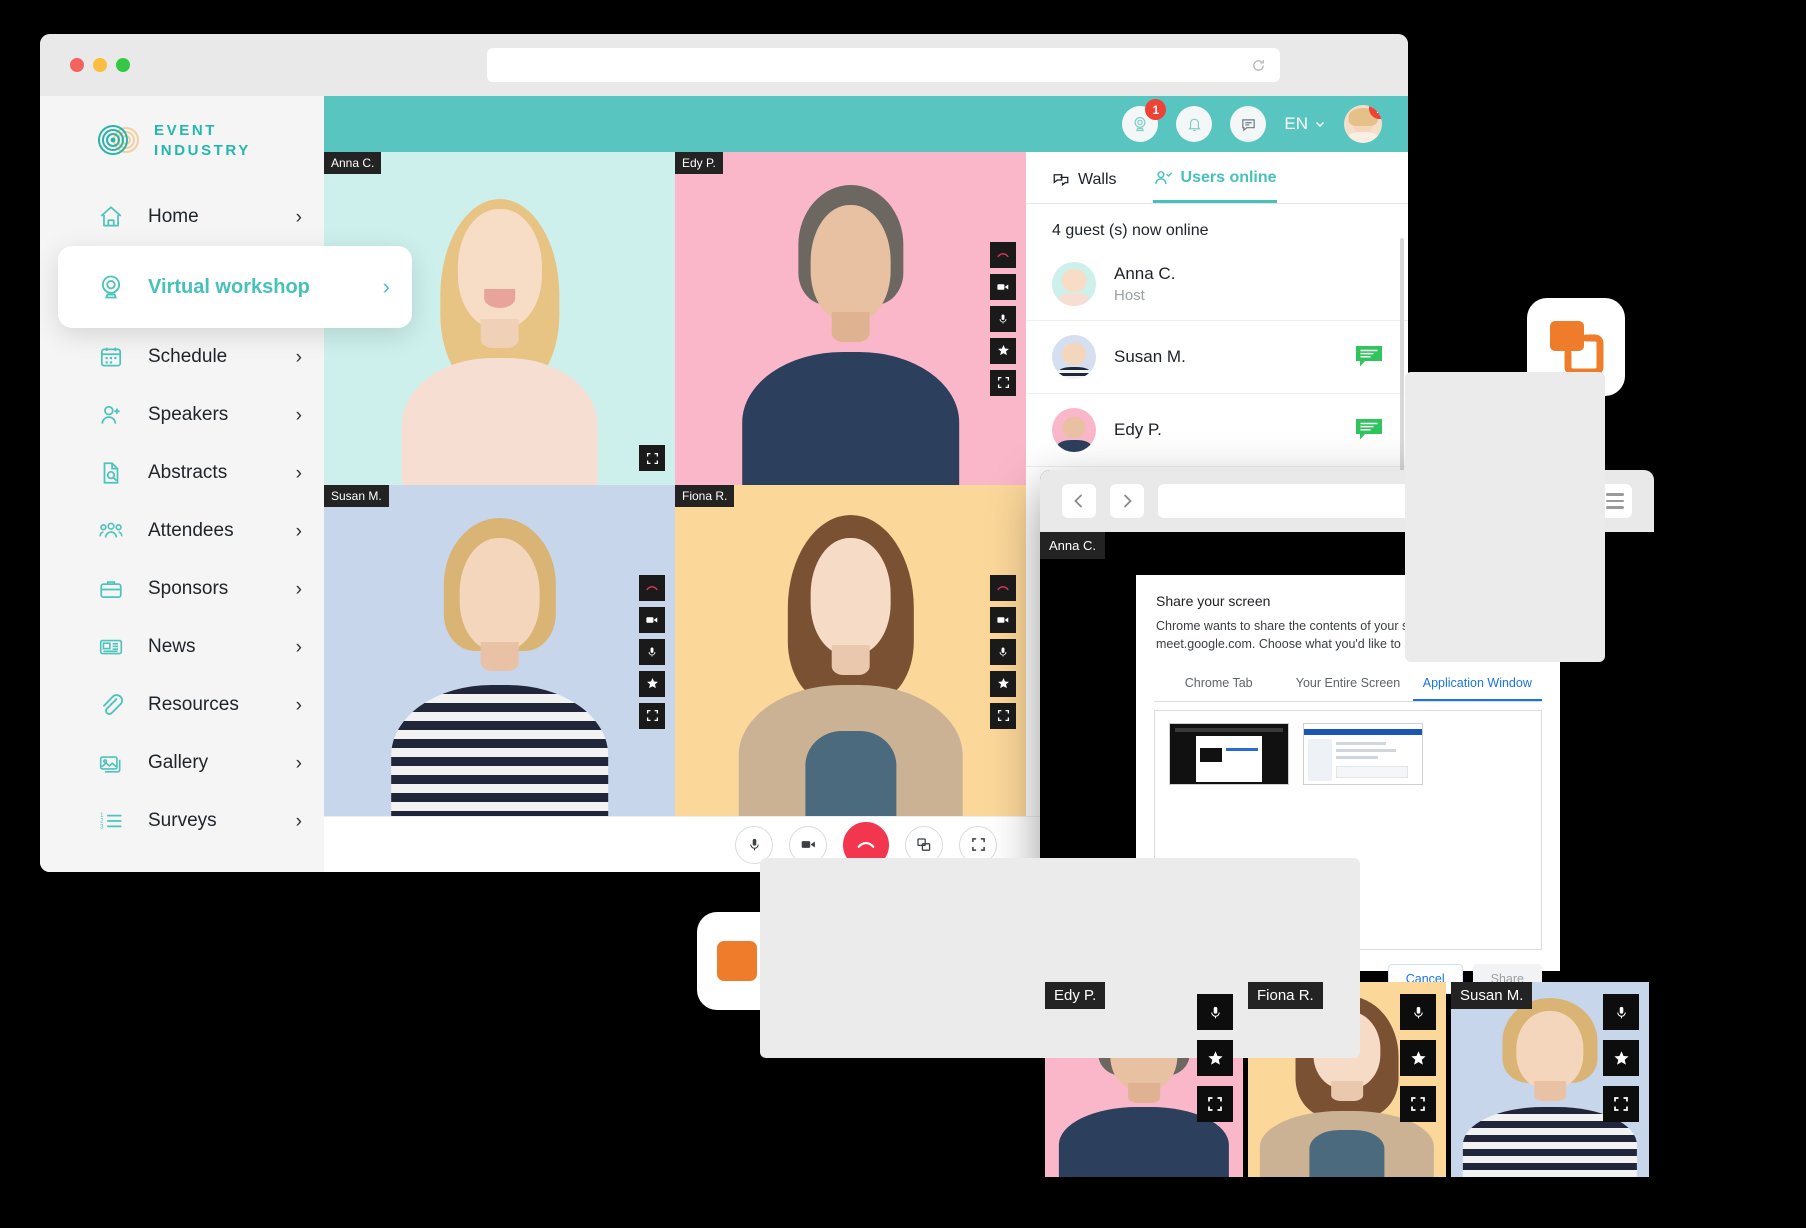 The image size is (1806, 1228). Describe the element at coordinates (182, 821) in the screenshot. I see `sidebar-item-surveys: 1 2 3 Surveys ›` at that location.